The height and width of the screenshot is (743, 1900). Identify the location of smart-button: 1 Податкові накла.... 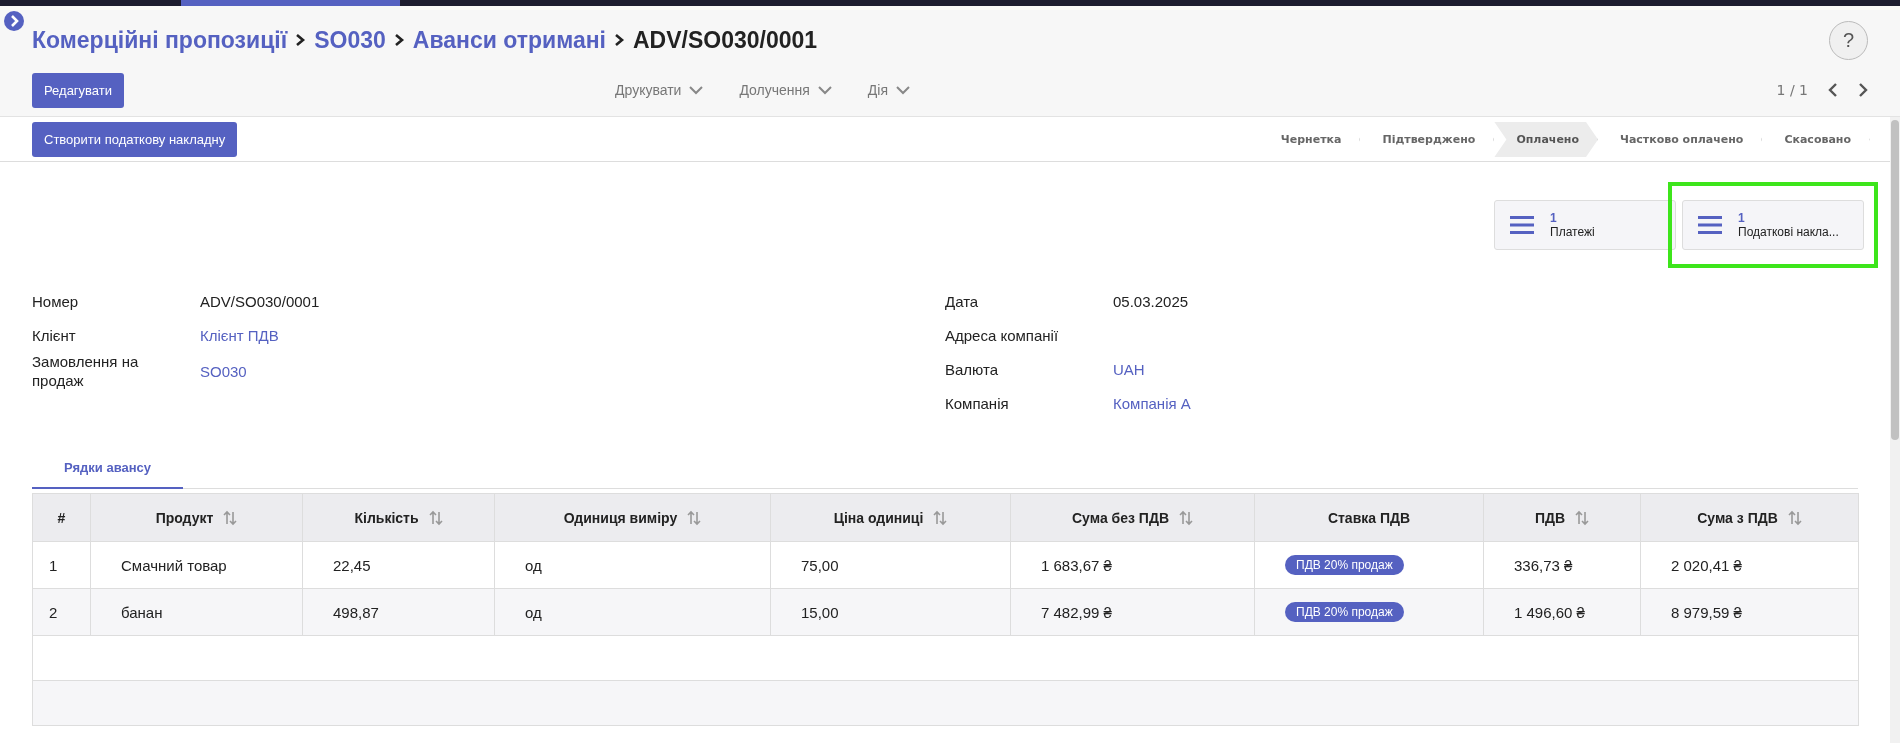
(1773, 225).